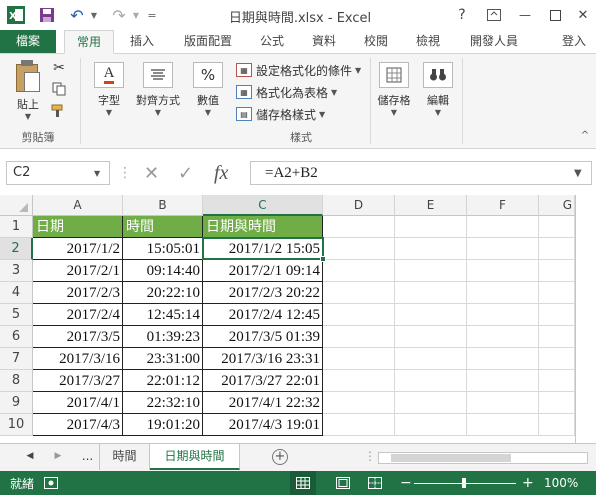  Describe the element at coordinates (263, 249) in the screenshot. I see `table-cell: 2017/1/2 15:05` at that location.